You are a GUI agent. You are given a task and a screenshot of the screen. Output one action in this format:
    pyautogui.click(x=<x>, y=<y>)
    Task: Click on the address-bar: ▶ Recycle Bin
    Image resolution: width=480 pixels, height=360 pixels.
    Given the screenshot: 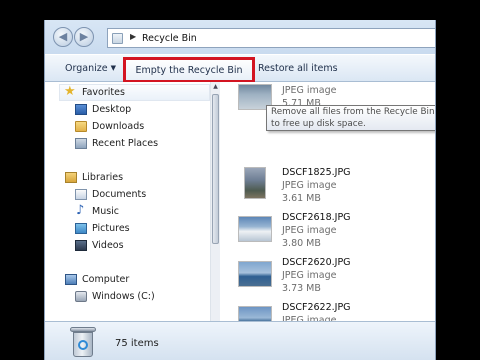 What is the action you would take?
    pyautogui.click(x=271, y=38)
    